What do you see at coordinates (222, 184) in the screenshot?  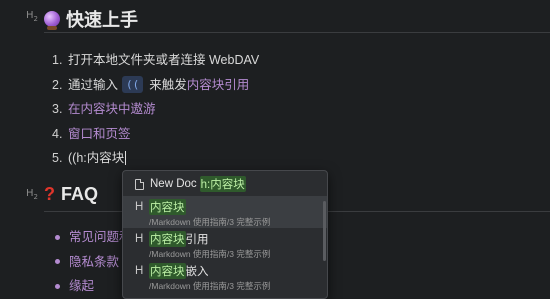 I see `match-highlight: h:内容块` at bounding box center [222, 184].